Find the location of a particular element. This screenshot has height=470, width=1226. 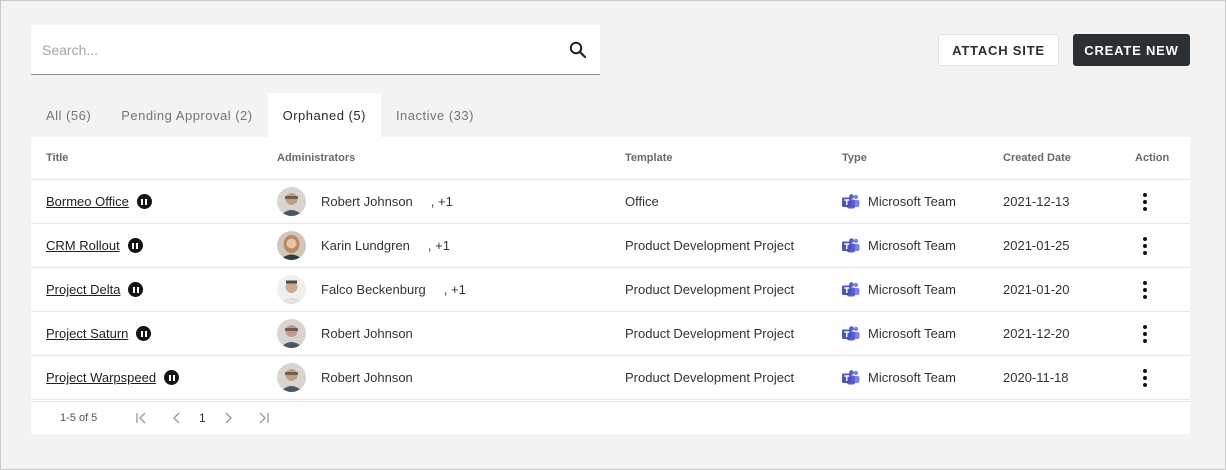

current-page: 1 is located at coordinates (202, 418).